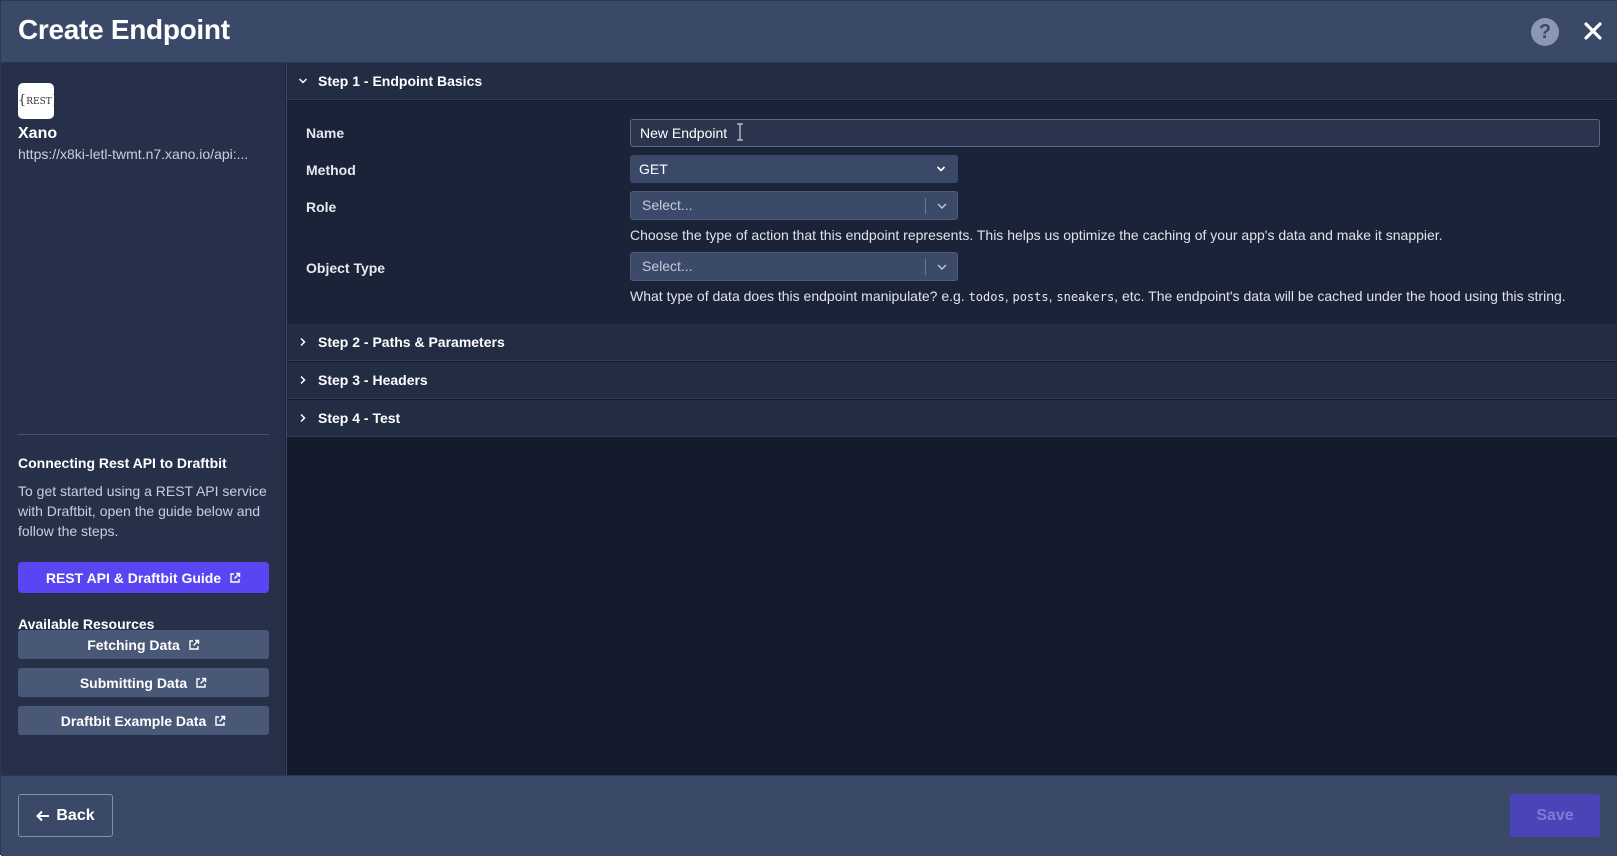 Image resolution: width=1617 pixels, height=856 pixels. Describe the element at coordinates (1593, 31) in the screenshot. I see `close-icon` at that location.